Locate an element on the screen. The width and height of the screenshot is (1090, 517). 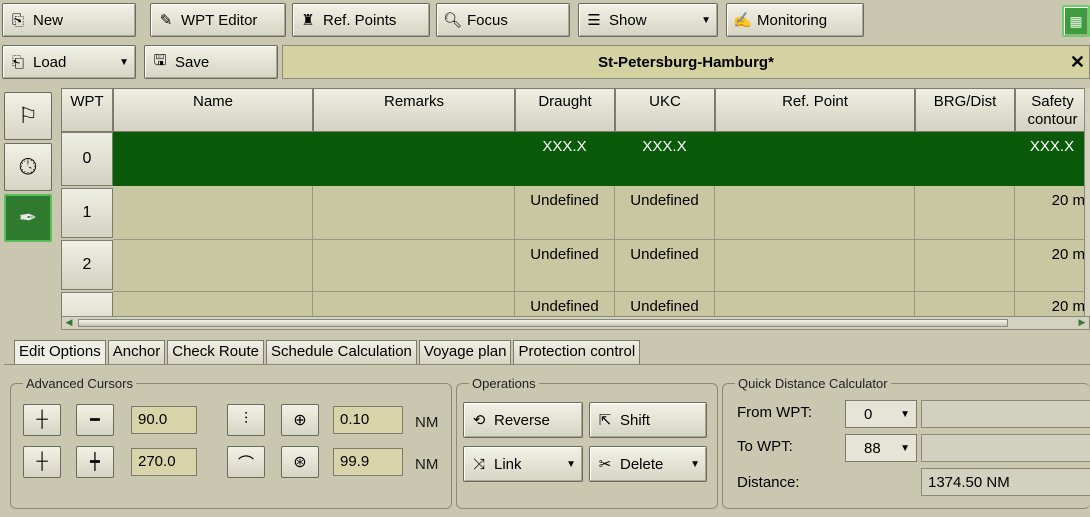
horizontal-scrollbar: ◀ ▶ is located at coordinates (575, 323).